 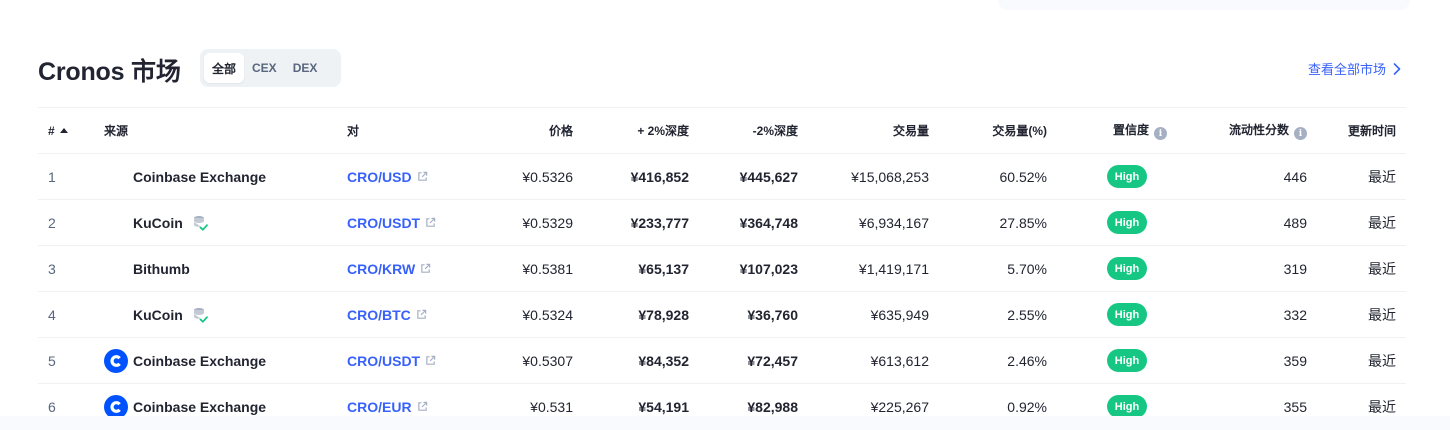 I want to click on filter-tab-dex: DEX, so click(x=305, y=68).